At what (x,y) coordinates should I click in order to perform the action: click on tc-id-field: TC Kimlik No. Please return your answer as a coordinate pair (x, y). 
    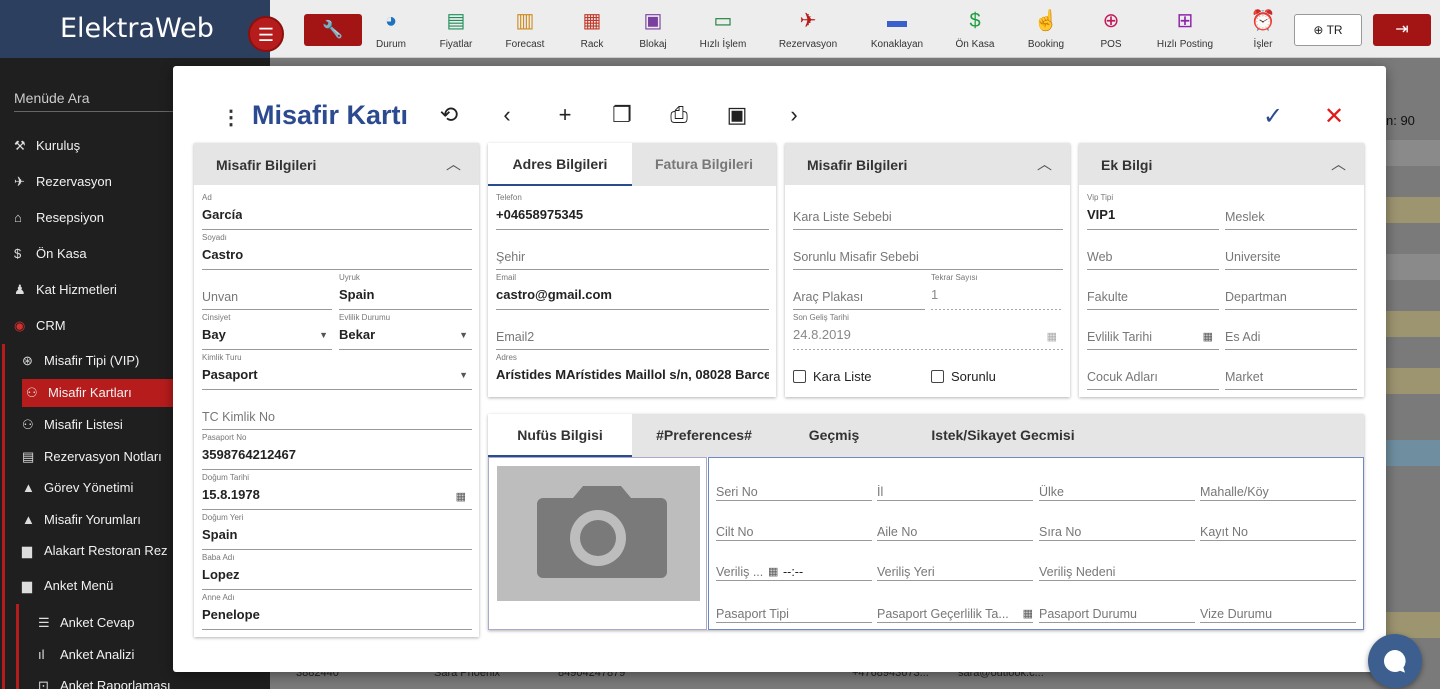
    Looking at the image, I should click on (337, 411).